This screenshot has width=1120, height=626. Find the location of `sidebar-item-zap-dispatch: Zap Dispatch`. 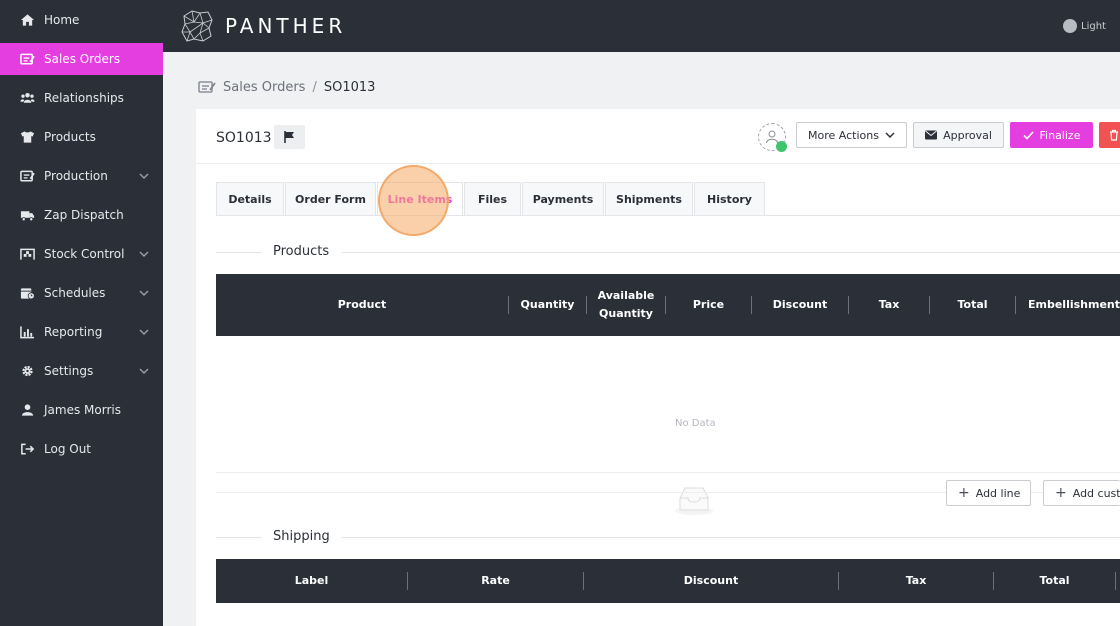

sidebar-item-zap-dispatch: Zap Dispatch is located at coordinates (81, 215).